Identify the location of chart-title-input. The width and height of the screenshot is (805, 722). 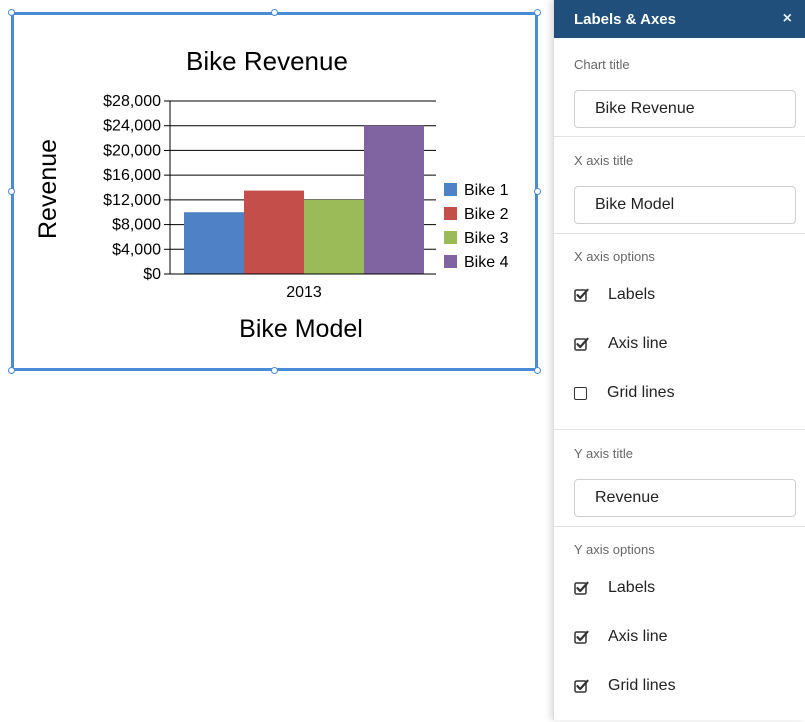
(685, 109).